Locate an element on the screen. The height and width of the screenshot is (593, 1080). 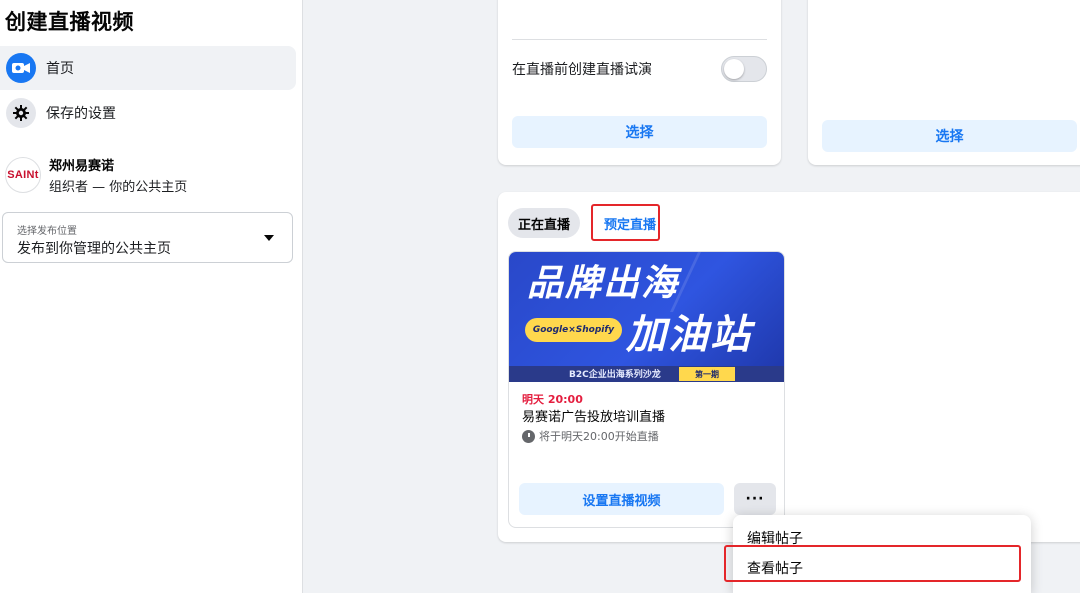
caret-down-icon is located at coordinates (269, 238).